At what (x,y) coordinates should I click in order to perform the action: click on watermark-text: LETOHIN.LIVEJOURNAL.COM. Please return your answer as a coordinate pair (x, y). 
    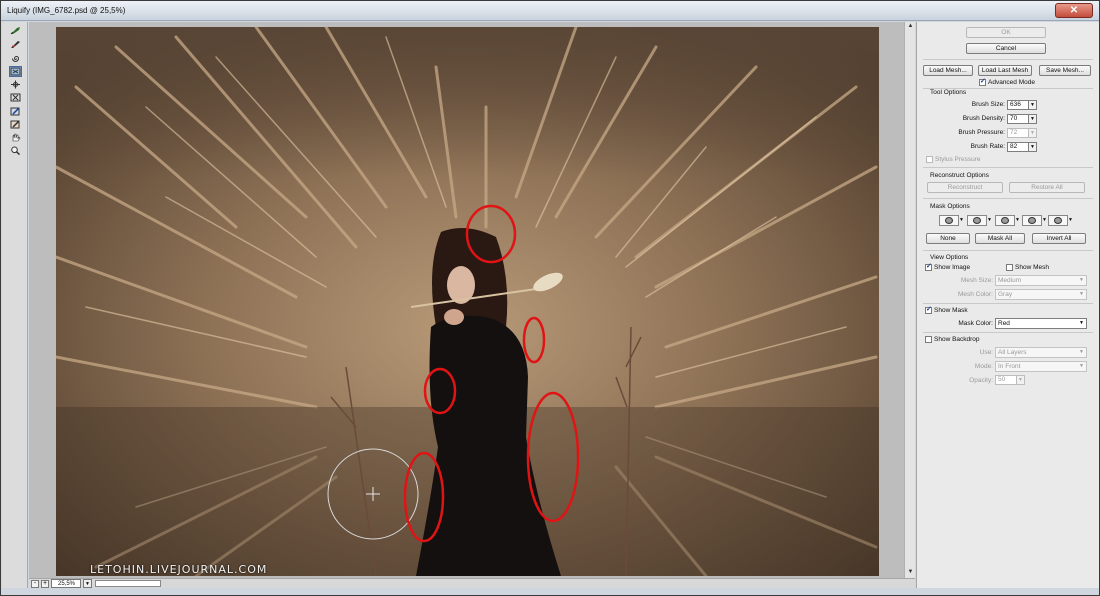
    Looking at the image, I should click on (179, 569).